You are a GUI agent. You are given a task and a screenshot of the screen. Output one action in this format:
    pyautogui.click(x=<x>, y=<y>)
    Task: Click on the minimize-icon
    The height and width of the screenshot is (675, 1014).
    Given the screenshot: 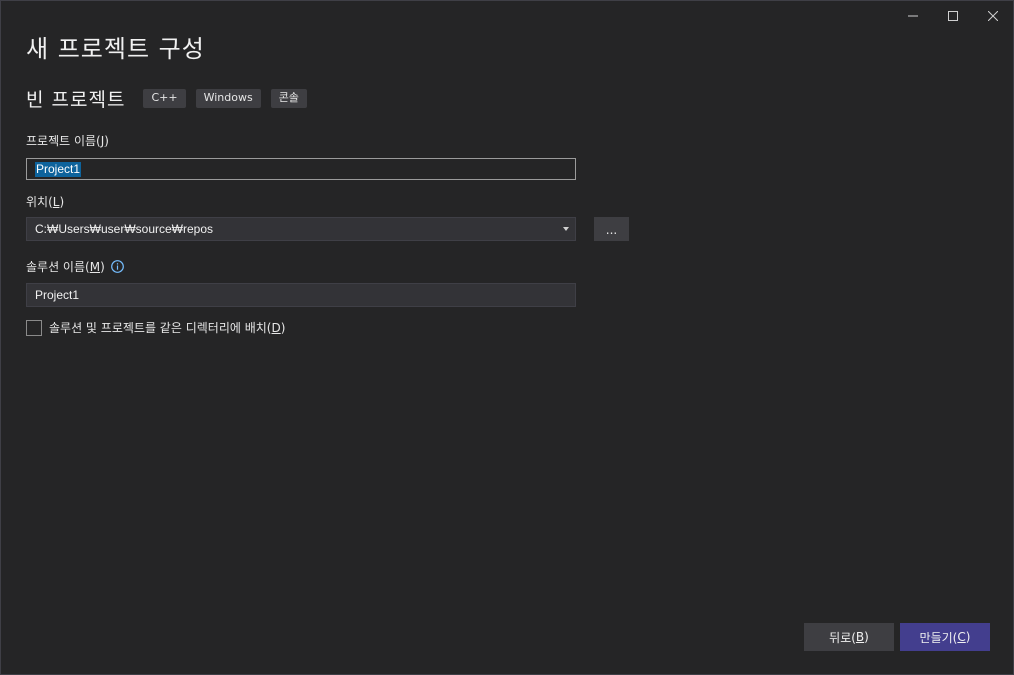 What is the action you would take?
    pyautogui.click(x=913, y=16)
    